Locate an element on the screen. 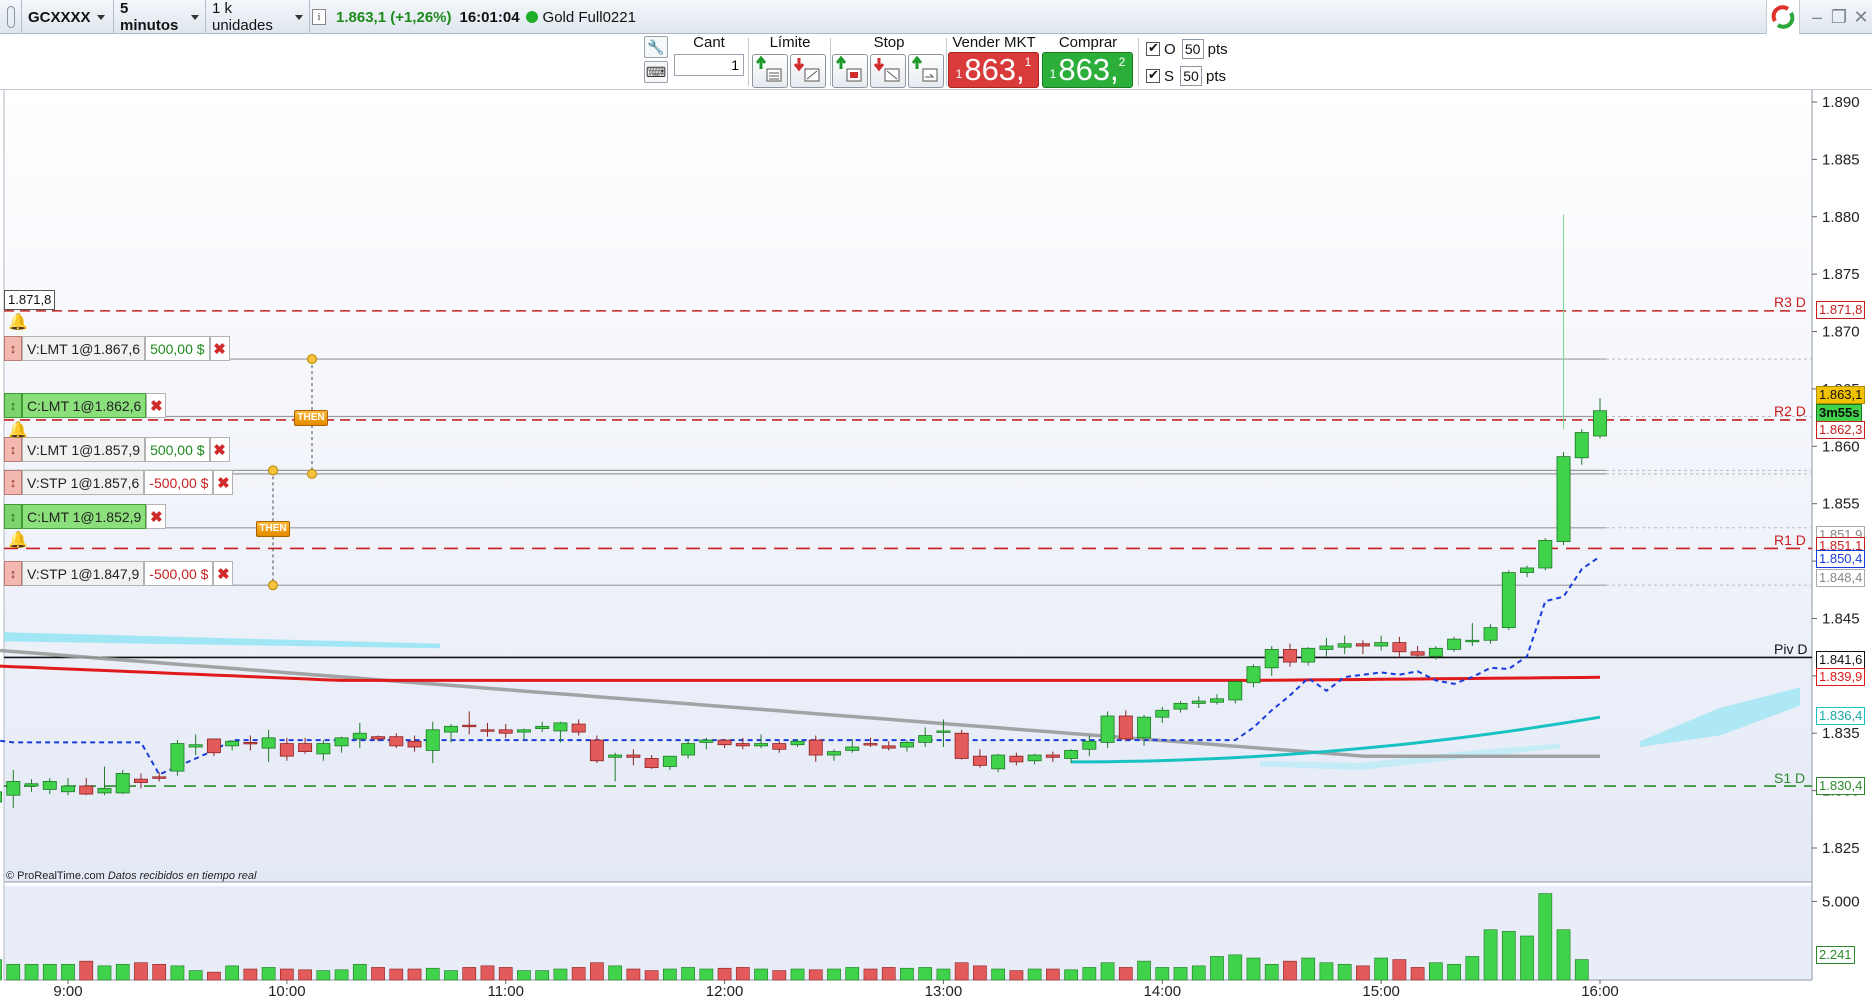 This screenshot has width=1872, height=1000. order-tag-3: ↕ V:LMT 1@1.857,9 500,00 $ ✖ is located at coordinates (117, 449).